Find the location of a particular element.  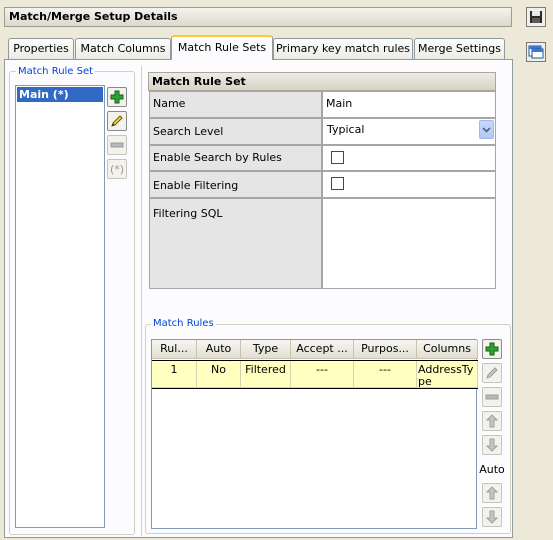

table-row: 1 No Filtered --- --- AddressType is located at coordinates (315, 374).